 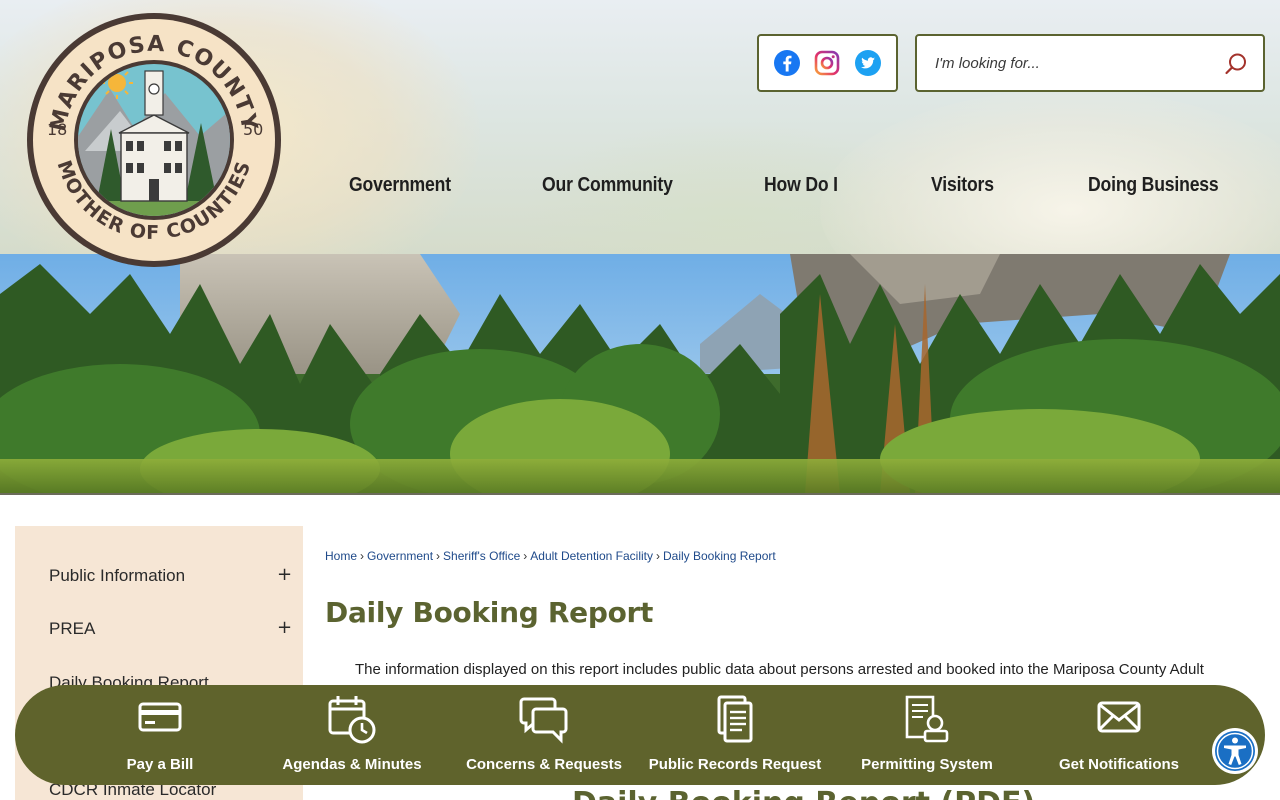 I want to click on facebook-icon, so click(x=787, y=63).